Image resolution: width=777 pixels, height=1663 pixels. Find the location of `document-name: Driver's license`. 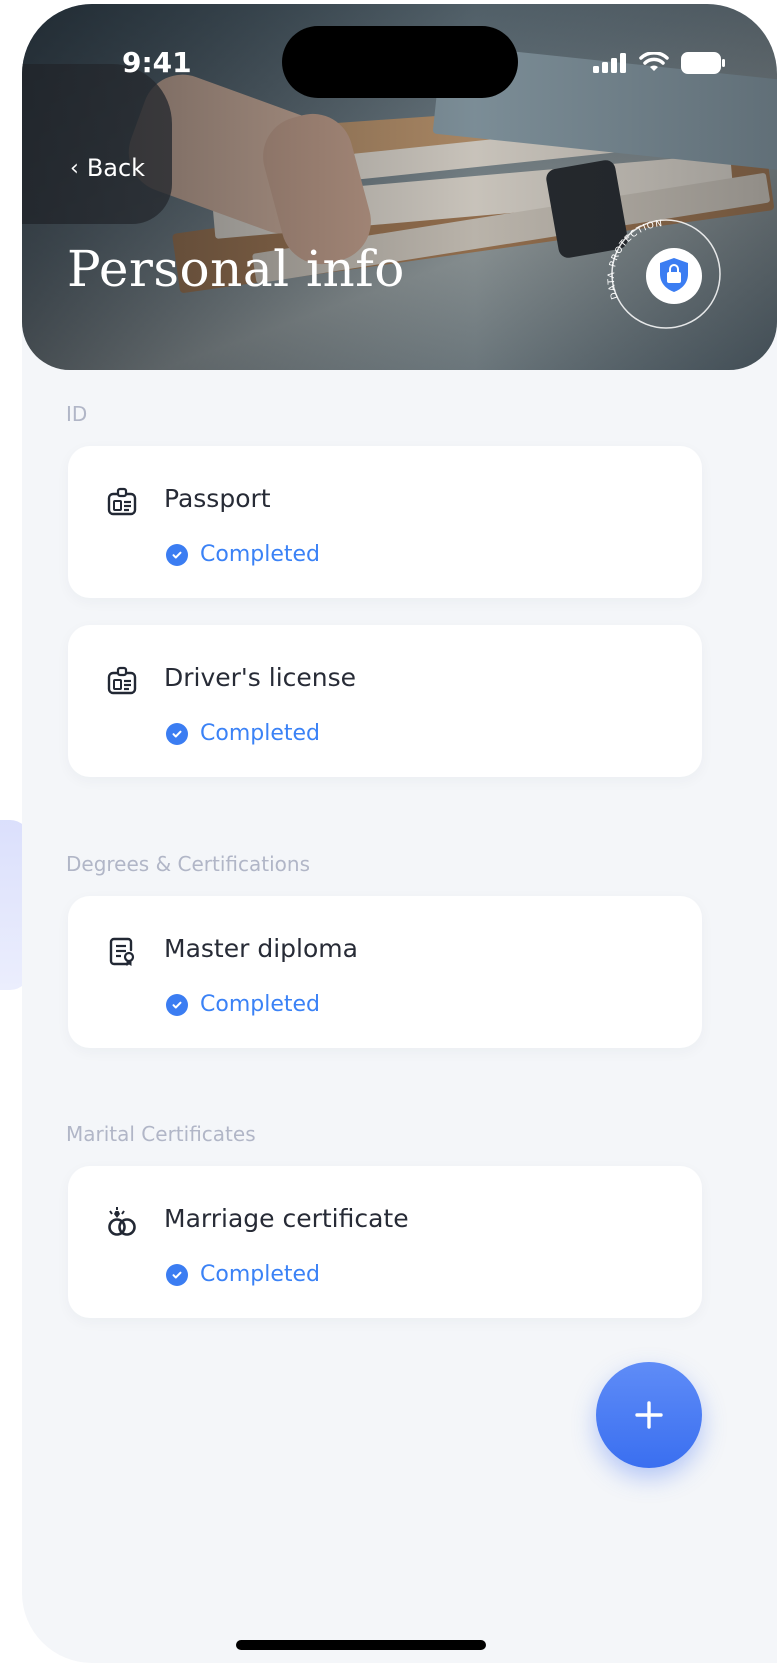

document-name: Driver's license is located at coordinates (260, 677).